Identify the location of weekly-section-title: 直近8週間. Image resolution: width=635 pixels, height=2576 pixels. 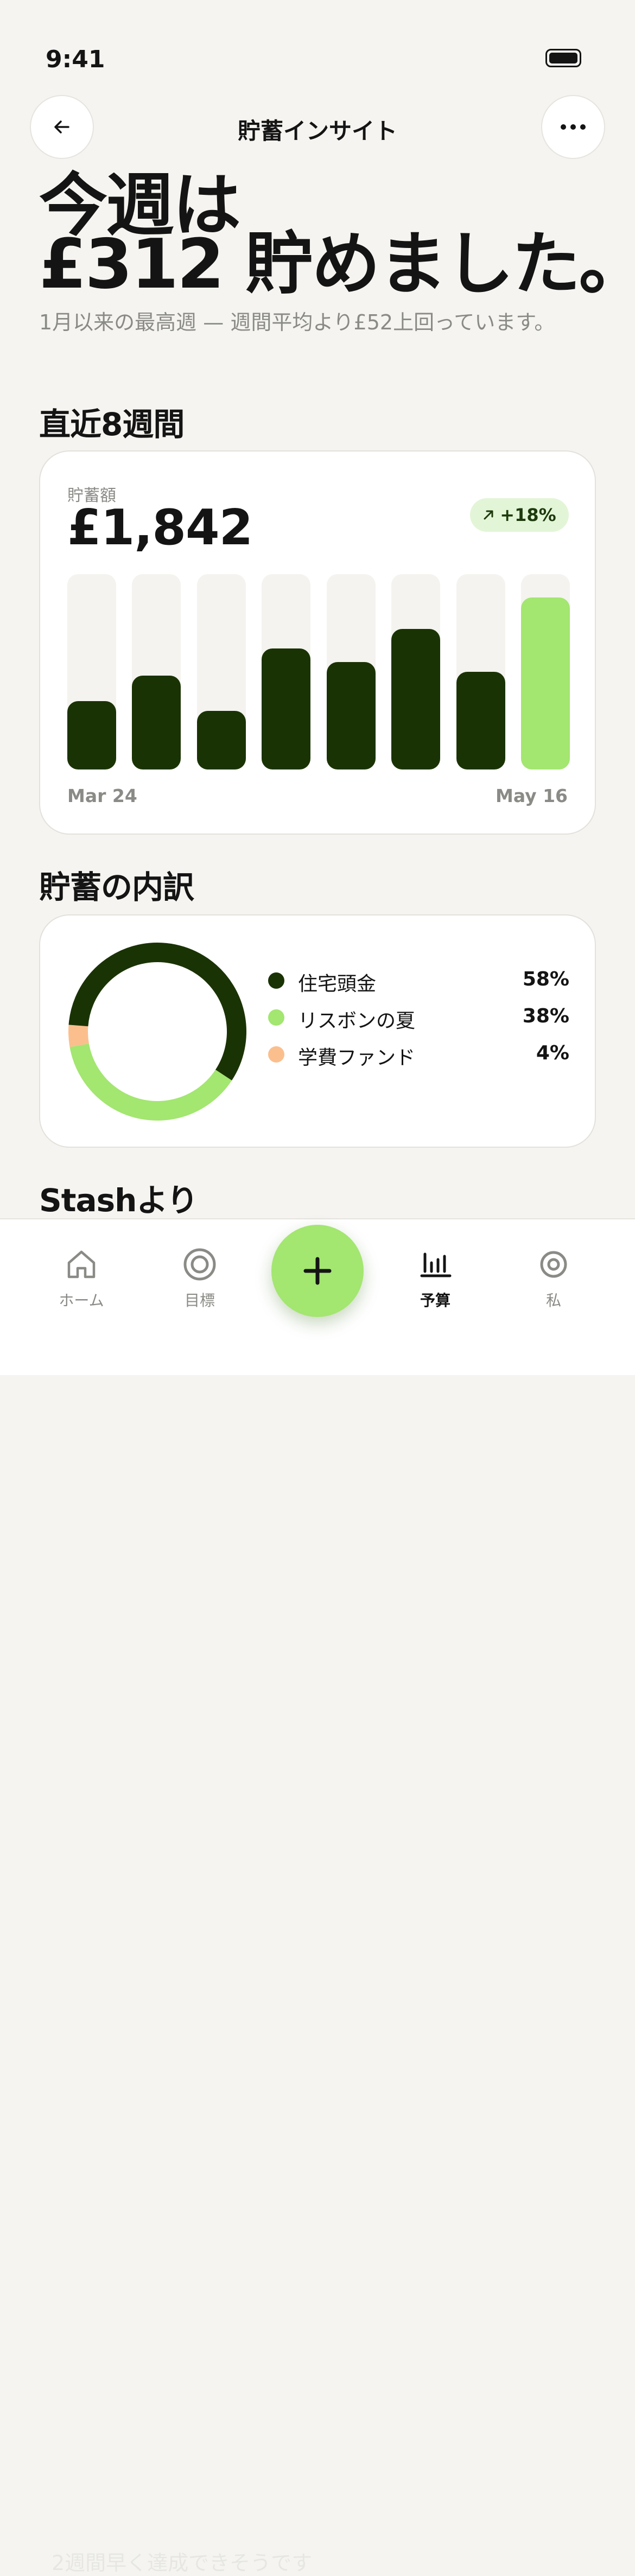
(112, 425).